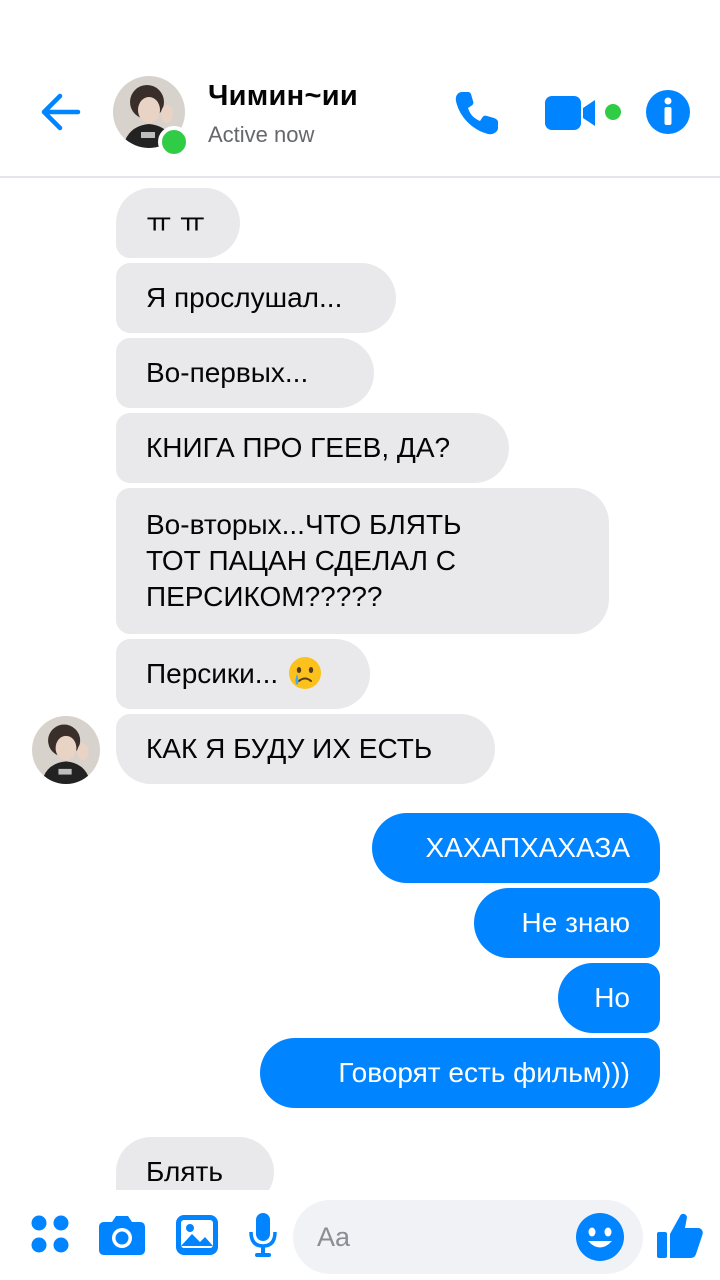 The height and width of the screenshot is (1280, 720). Describe the element at coordinates (304, 524) in the screenshot. I see `message-text-line: Во-вторых...ЧТО БЛЯТЬ` at that location.